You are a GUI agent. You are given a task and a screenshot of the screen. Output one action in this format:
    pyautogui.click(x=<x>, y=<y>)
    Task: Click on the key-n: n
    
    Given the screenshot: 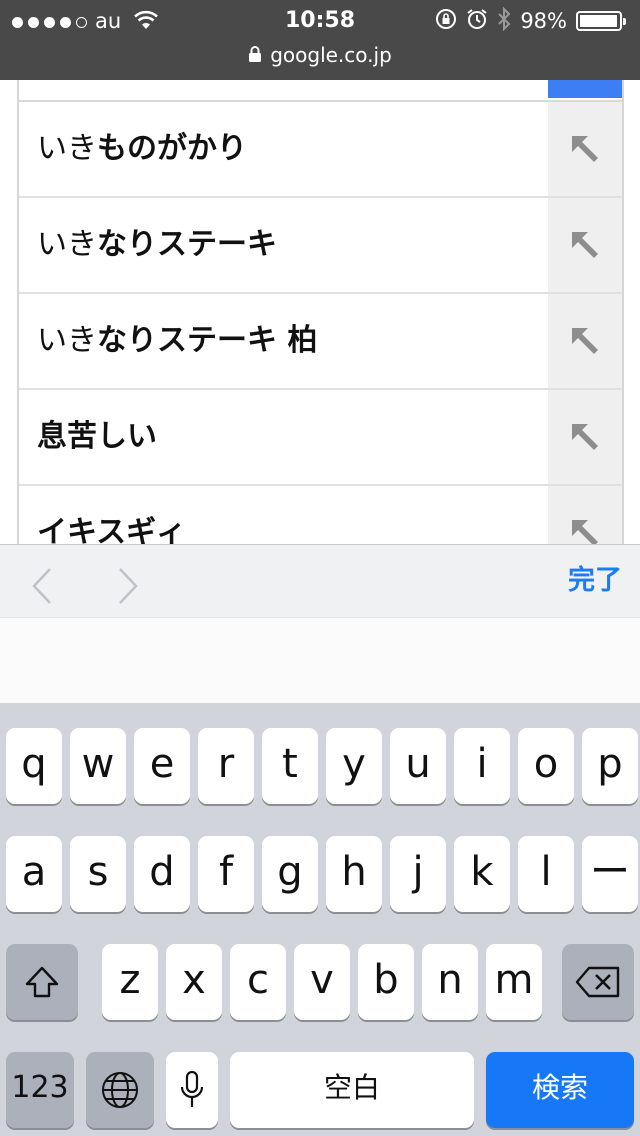 What is the action you would take?
    pyautogui.click(x=450, y=982)
    